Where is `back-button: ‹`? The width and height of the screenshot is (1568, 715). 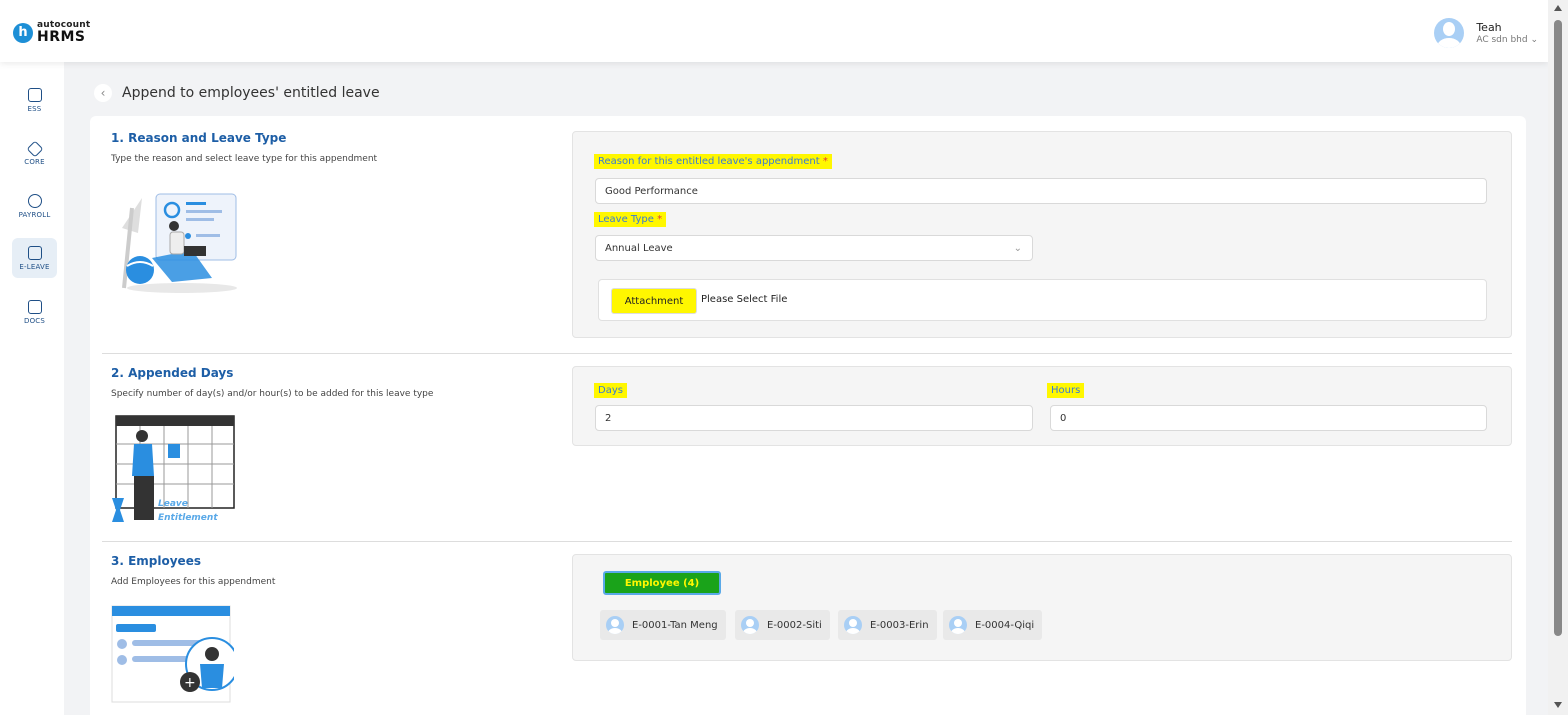
back-button: ‹ is located at coordinates (103, 93).